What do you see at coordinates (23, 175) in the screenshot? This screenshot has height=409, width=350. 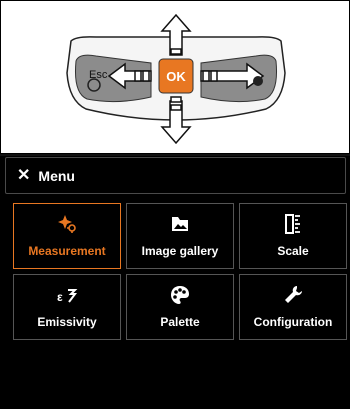 I see `close-icon: ✕` at bounding box center [23, 175].